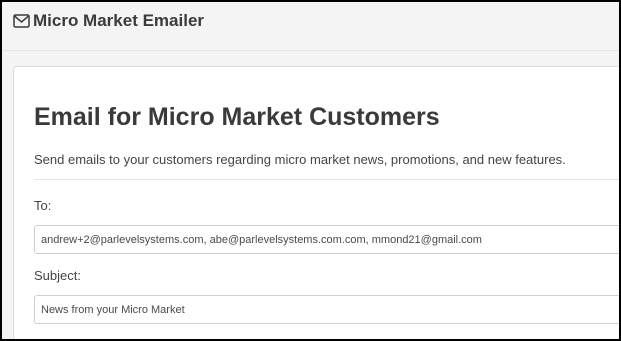 The height and width of the screenshot is (341, 621). What do you see at coordinates (57, 275) in the screenshot?
I see `subject-label: Subject:` at bounding box center [57, 275].